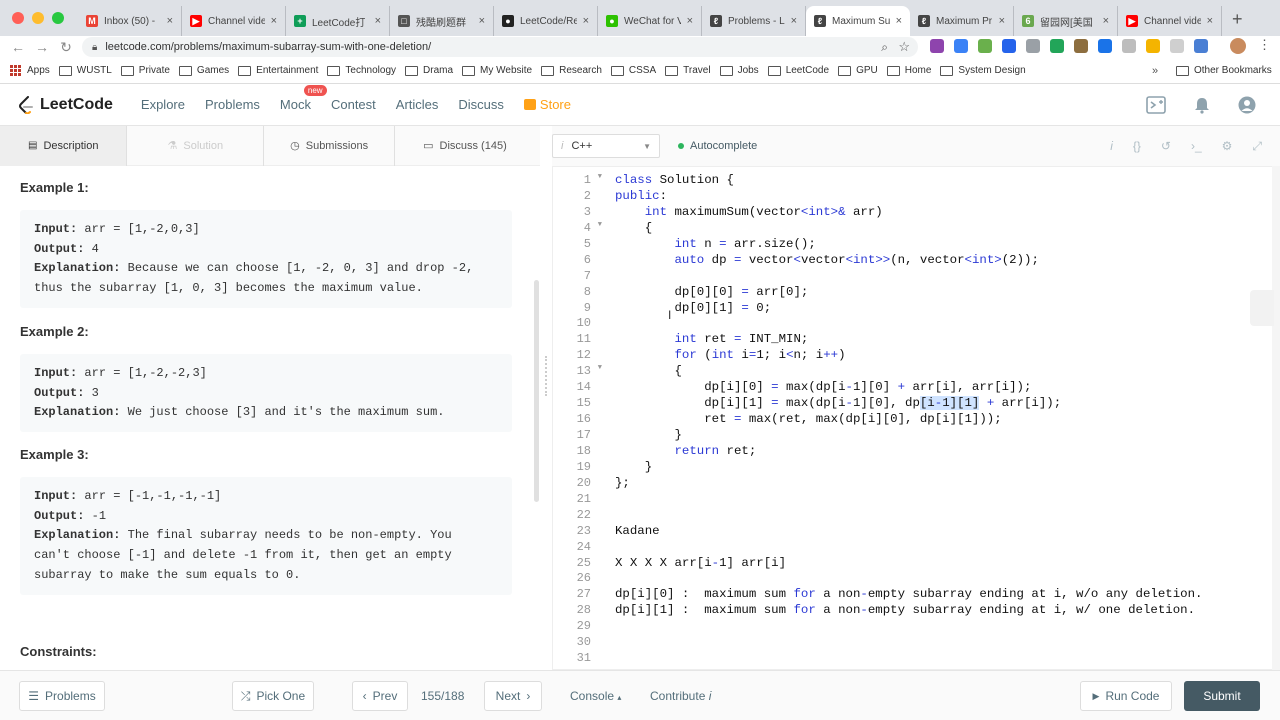  Describe the element at coordinates (904, 47) in the screenshot. I see `bookmark-star-icon: ☆` at that location.